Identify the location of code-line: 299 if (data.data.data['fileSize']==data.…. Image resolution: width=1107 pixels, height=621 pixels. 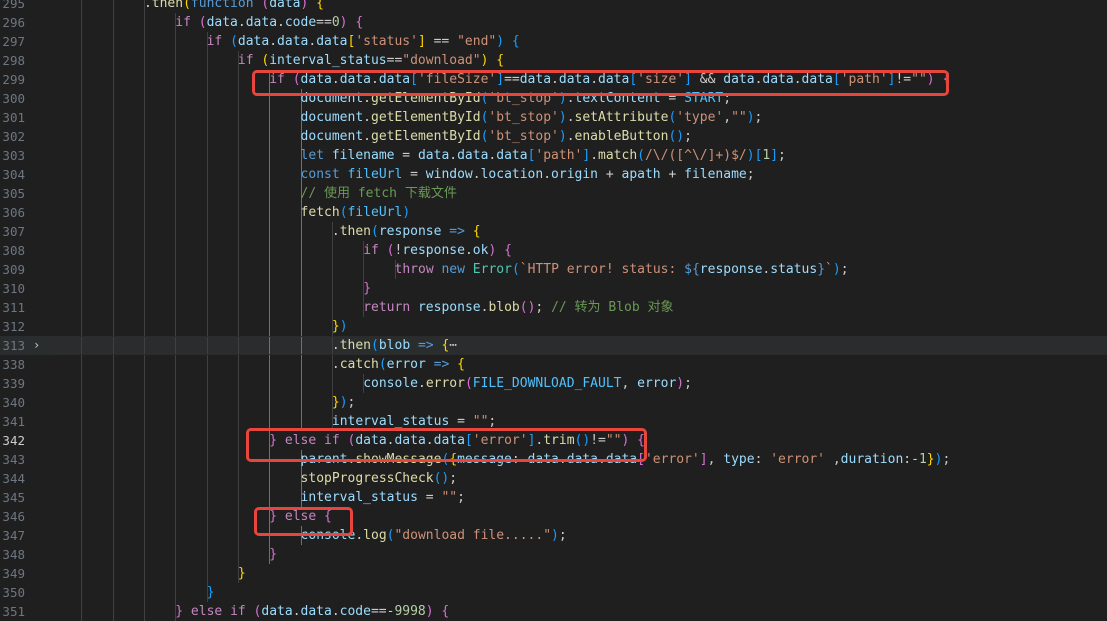
(553, 79).